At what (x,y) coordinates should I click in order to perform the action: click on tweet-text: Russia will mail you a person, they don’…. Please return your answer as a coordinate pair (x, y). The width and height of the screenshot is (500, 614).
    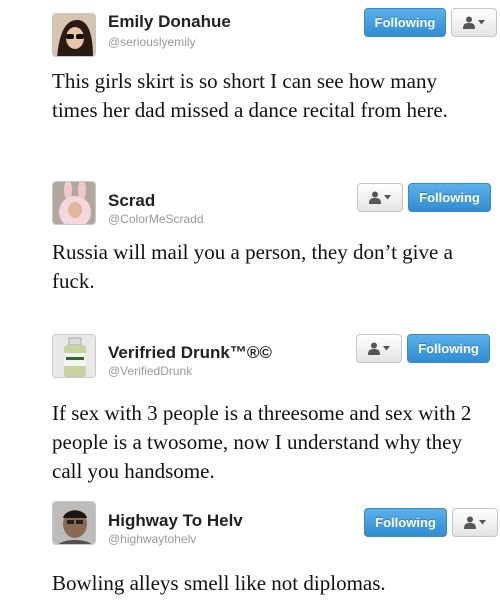
    Looking at the image, I should click on (252, 266).